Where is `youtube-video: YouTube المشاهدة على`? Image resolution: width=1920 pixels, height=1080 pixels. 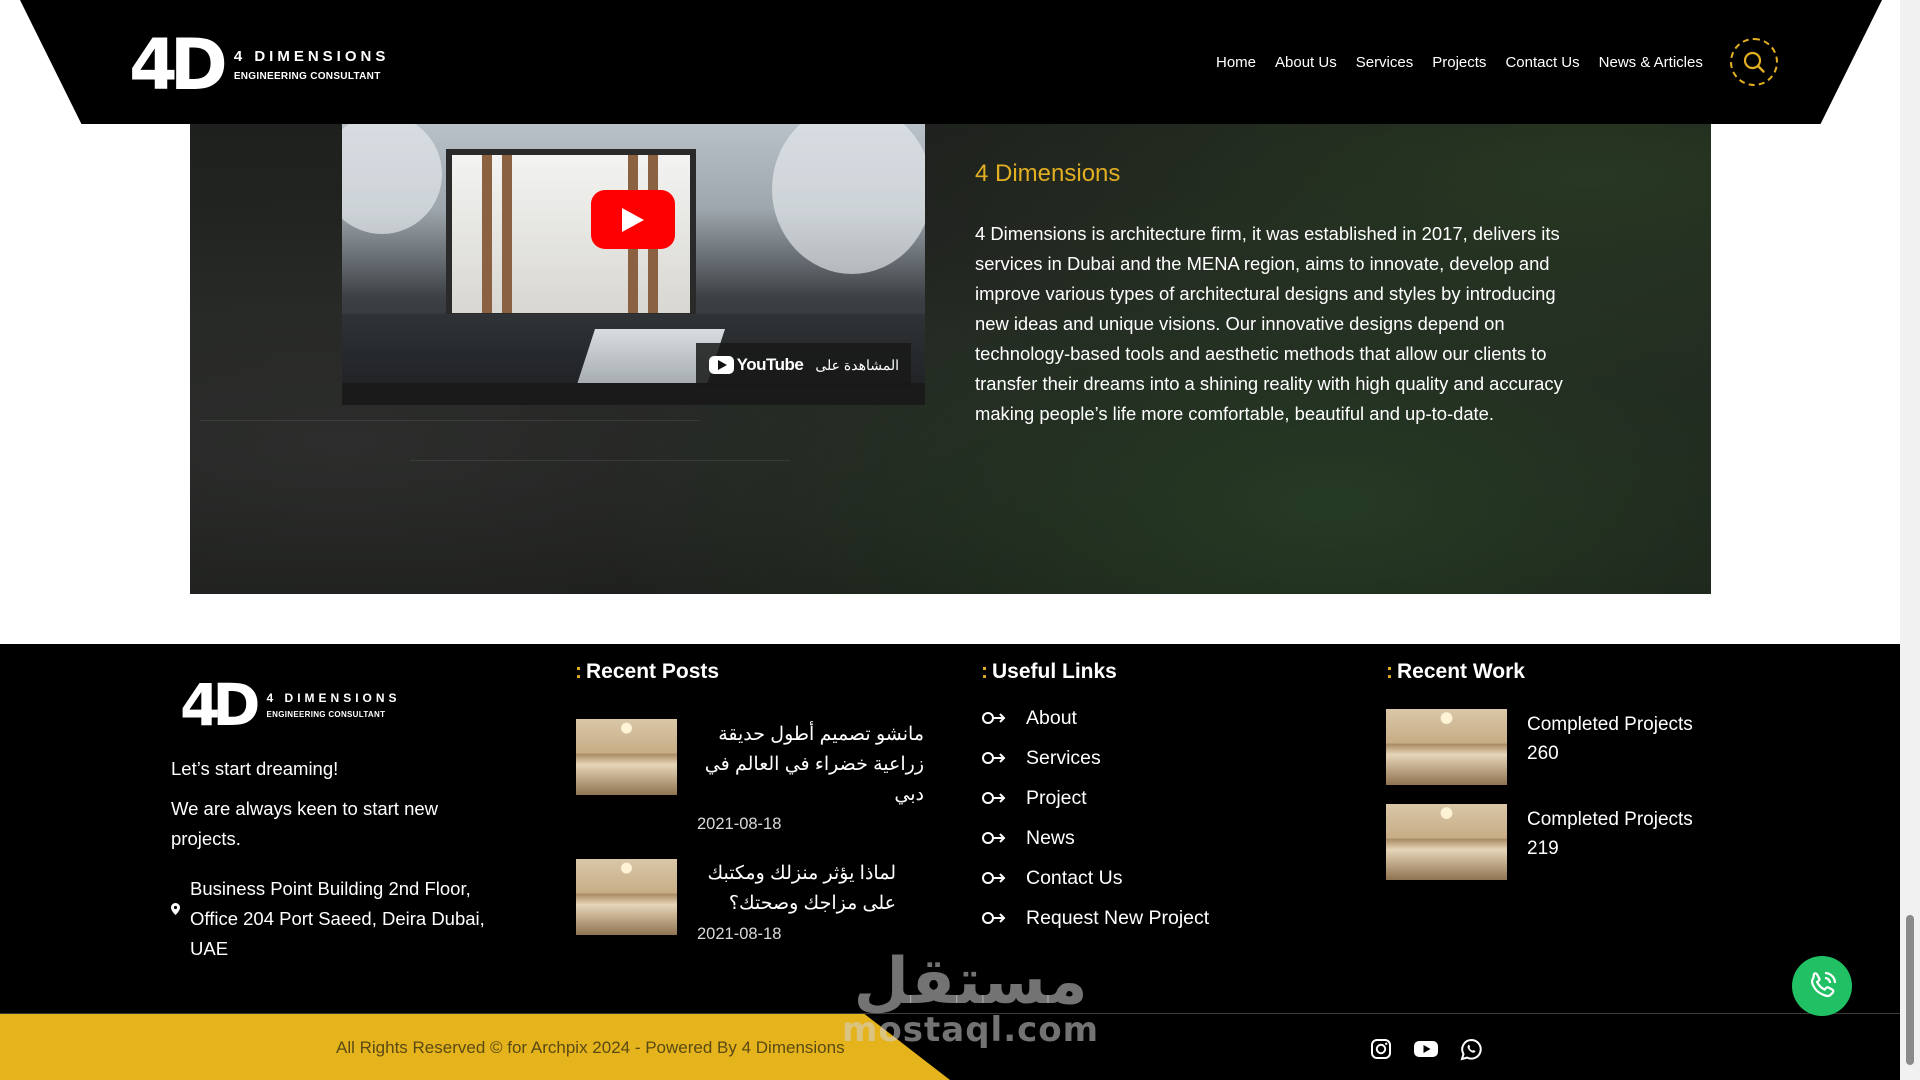
youtube-video: YouTube المشاهدة على is located at coordinates (633, 264).